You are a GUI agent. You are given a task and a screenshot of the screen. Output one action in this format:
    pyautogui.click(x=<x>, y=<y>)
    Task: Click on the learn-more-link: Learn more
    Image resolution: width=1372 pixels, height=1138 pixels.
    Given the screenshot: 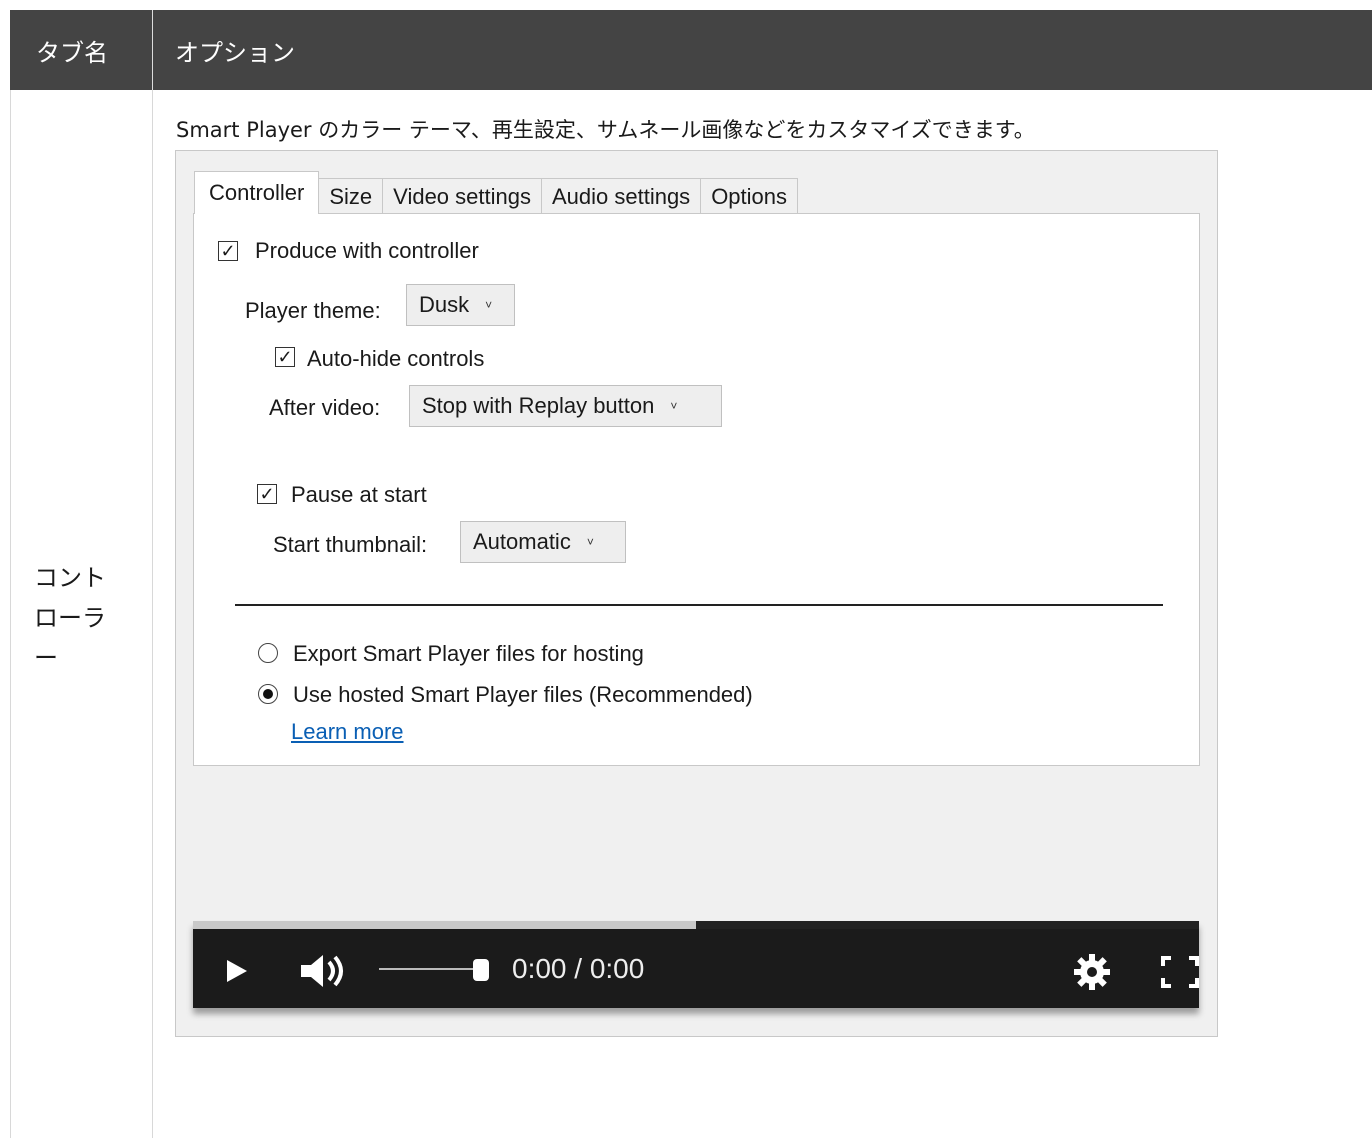 What is the action you would take?
    pyautogui.click(x=347, y=732)
    